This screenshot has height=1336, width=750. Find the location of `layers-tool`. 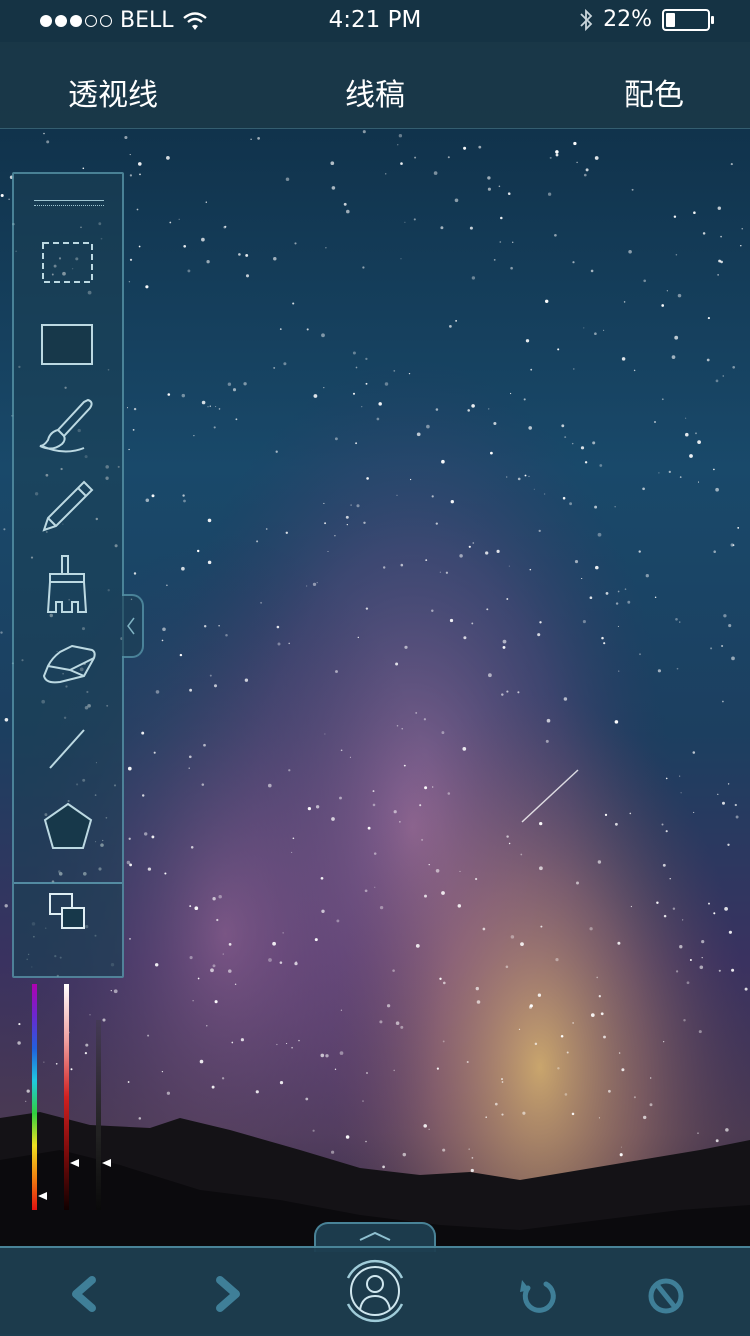

layers-tool is located at coordinates (68, 918).